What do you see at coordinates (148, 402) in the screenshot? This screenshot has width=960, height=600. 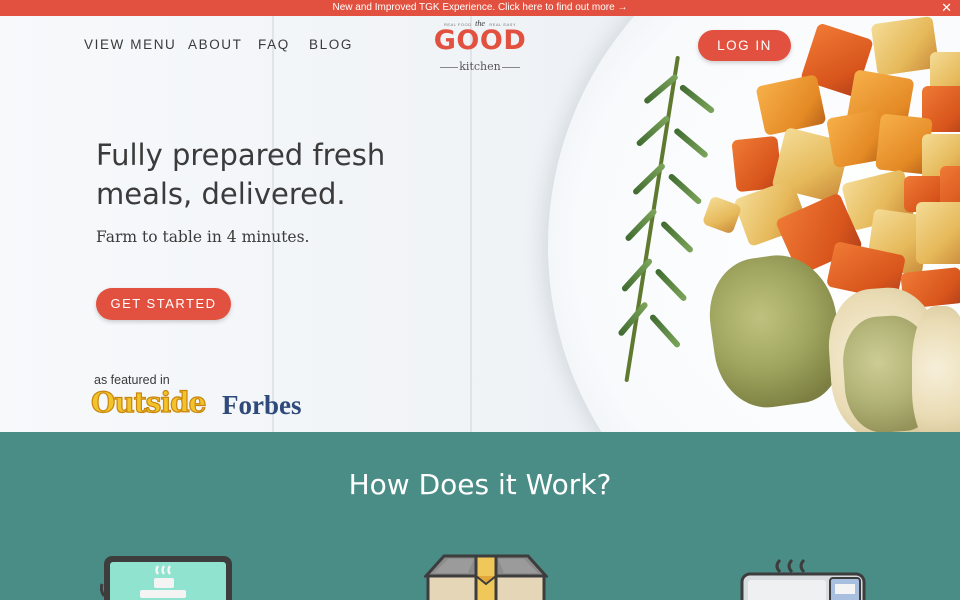 I see `outside-logo: Outside` at bounding box center [148, 402].